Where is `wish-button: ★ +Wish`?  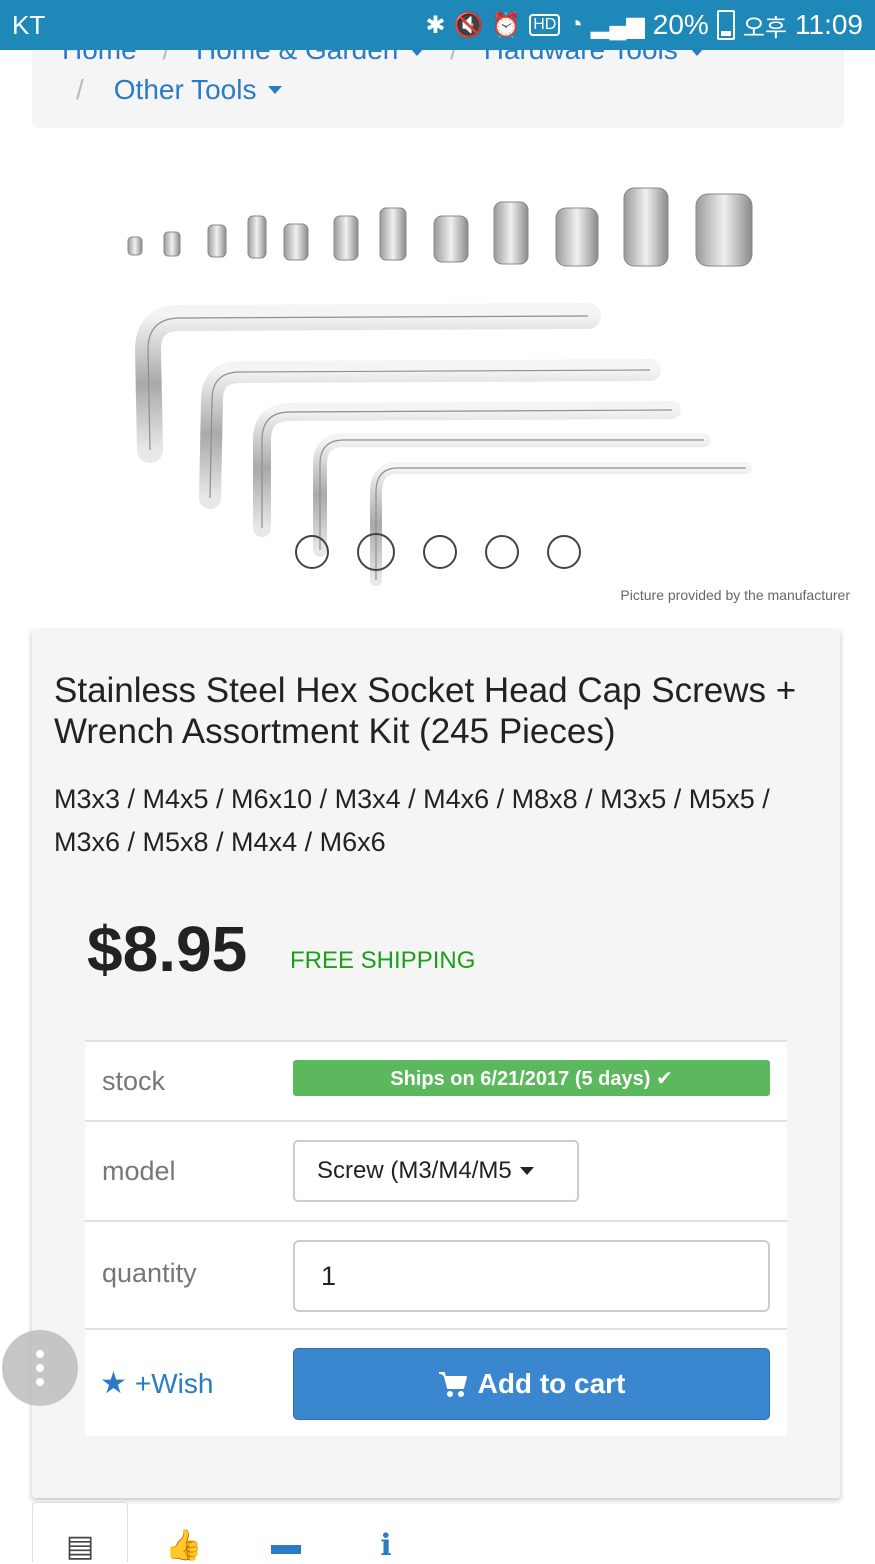 wish-button: ★ +Wish is located at coordinates (156, 1383).